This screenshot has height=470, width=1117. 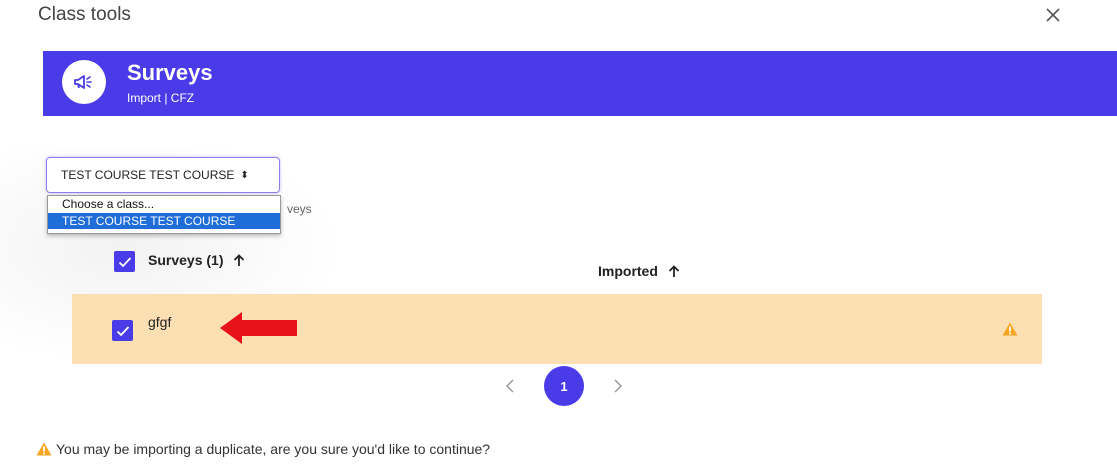 What do you see at coordinates (580, 83) in the screenshot?
I see `surveys-banner: Surveys Import | CFZ` at bounding box center [580, 83].